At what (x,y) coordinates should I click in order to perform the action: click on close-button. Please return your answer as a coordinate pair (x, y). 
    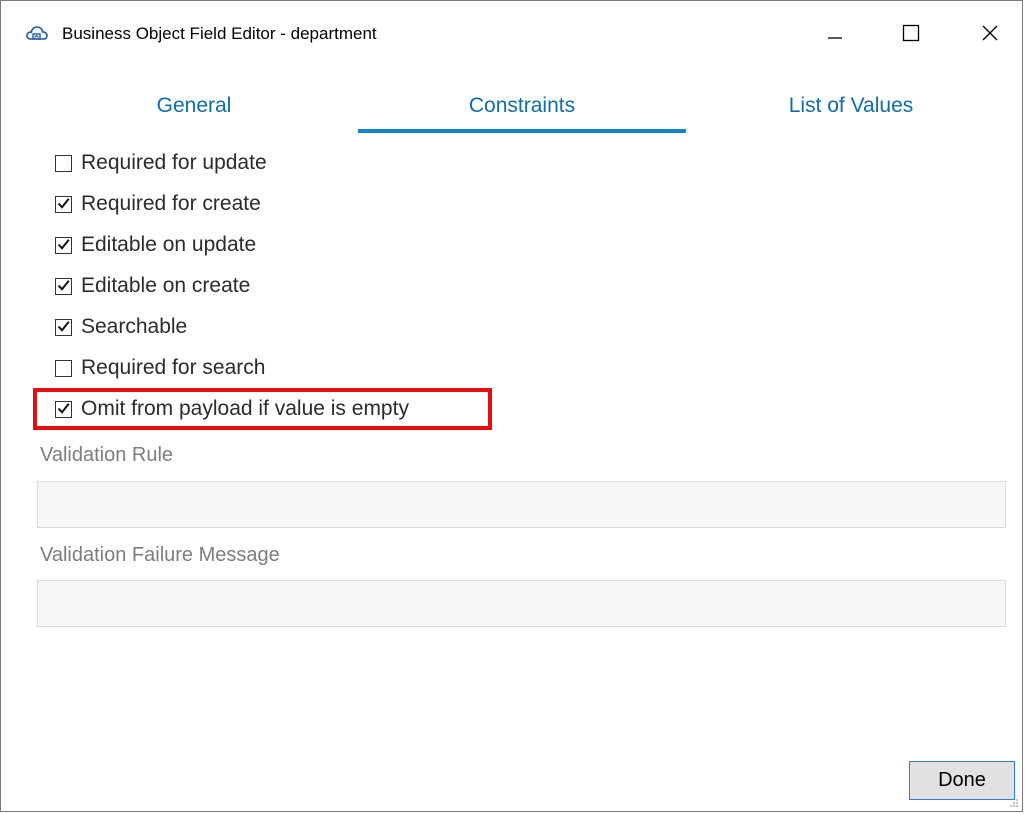
    Looking at the image, I should click on (990, 33).